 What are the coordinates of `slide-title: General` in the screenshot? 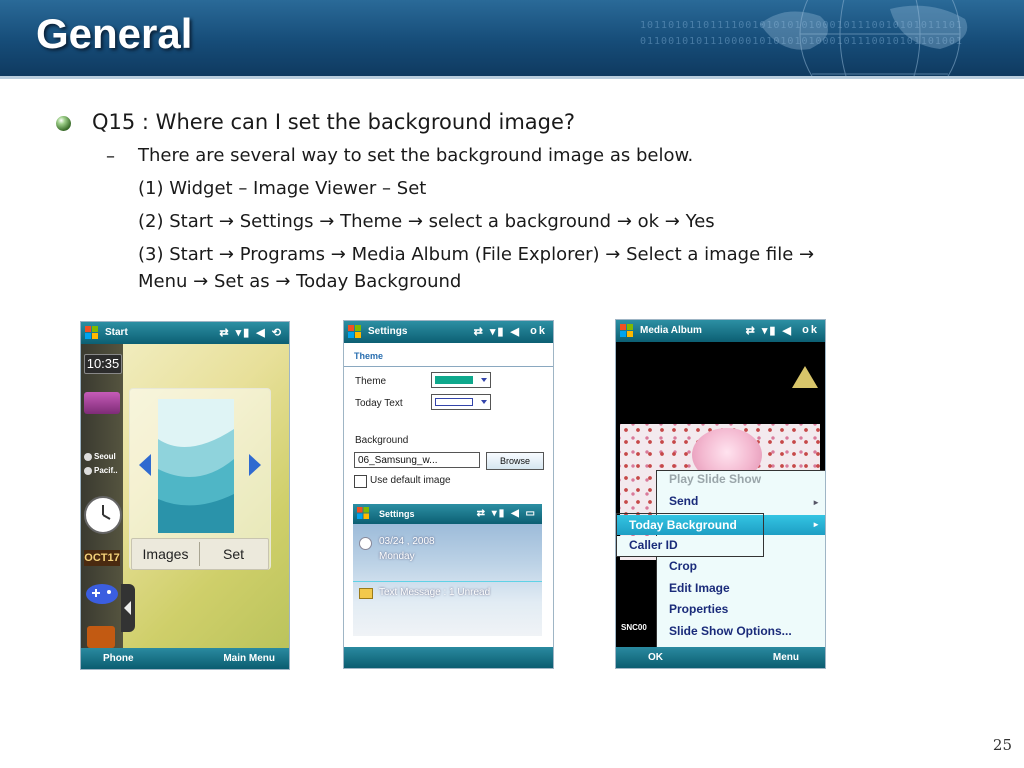 It's located at (114, 33).